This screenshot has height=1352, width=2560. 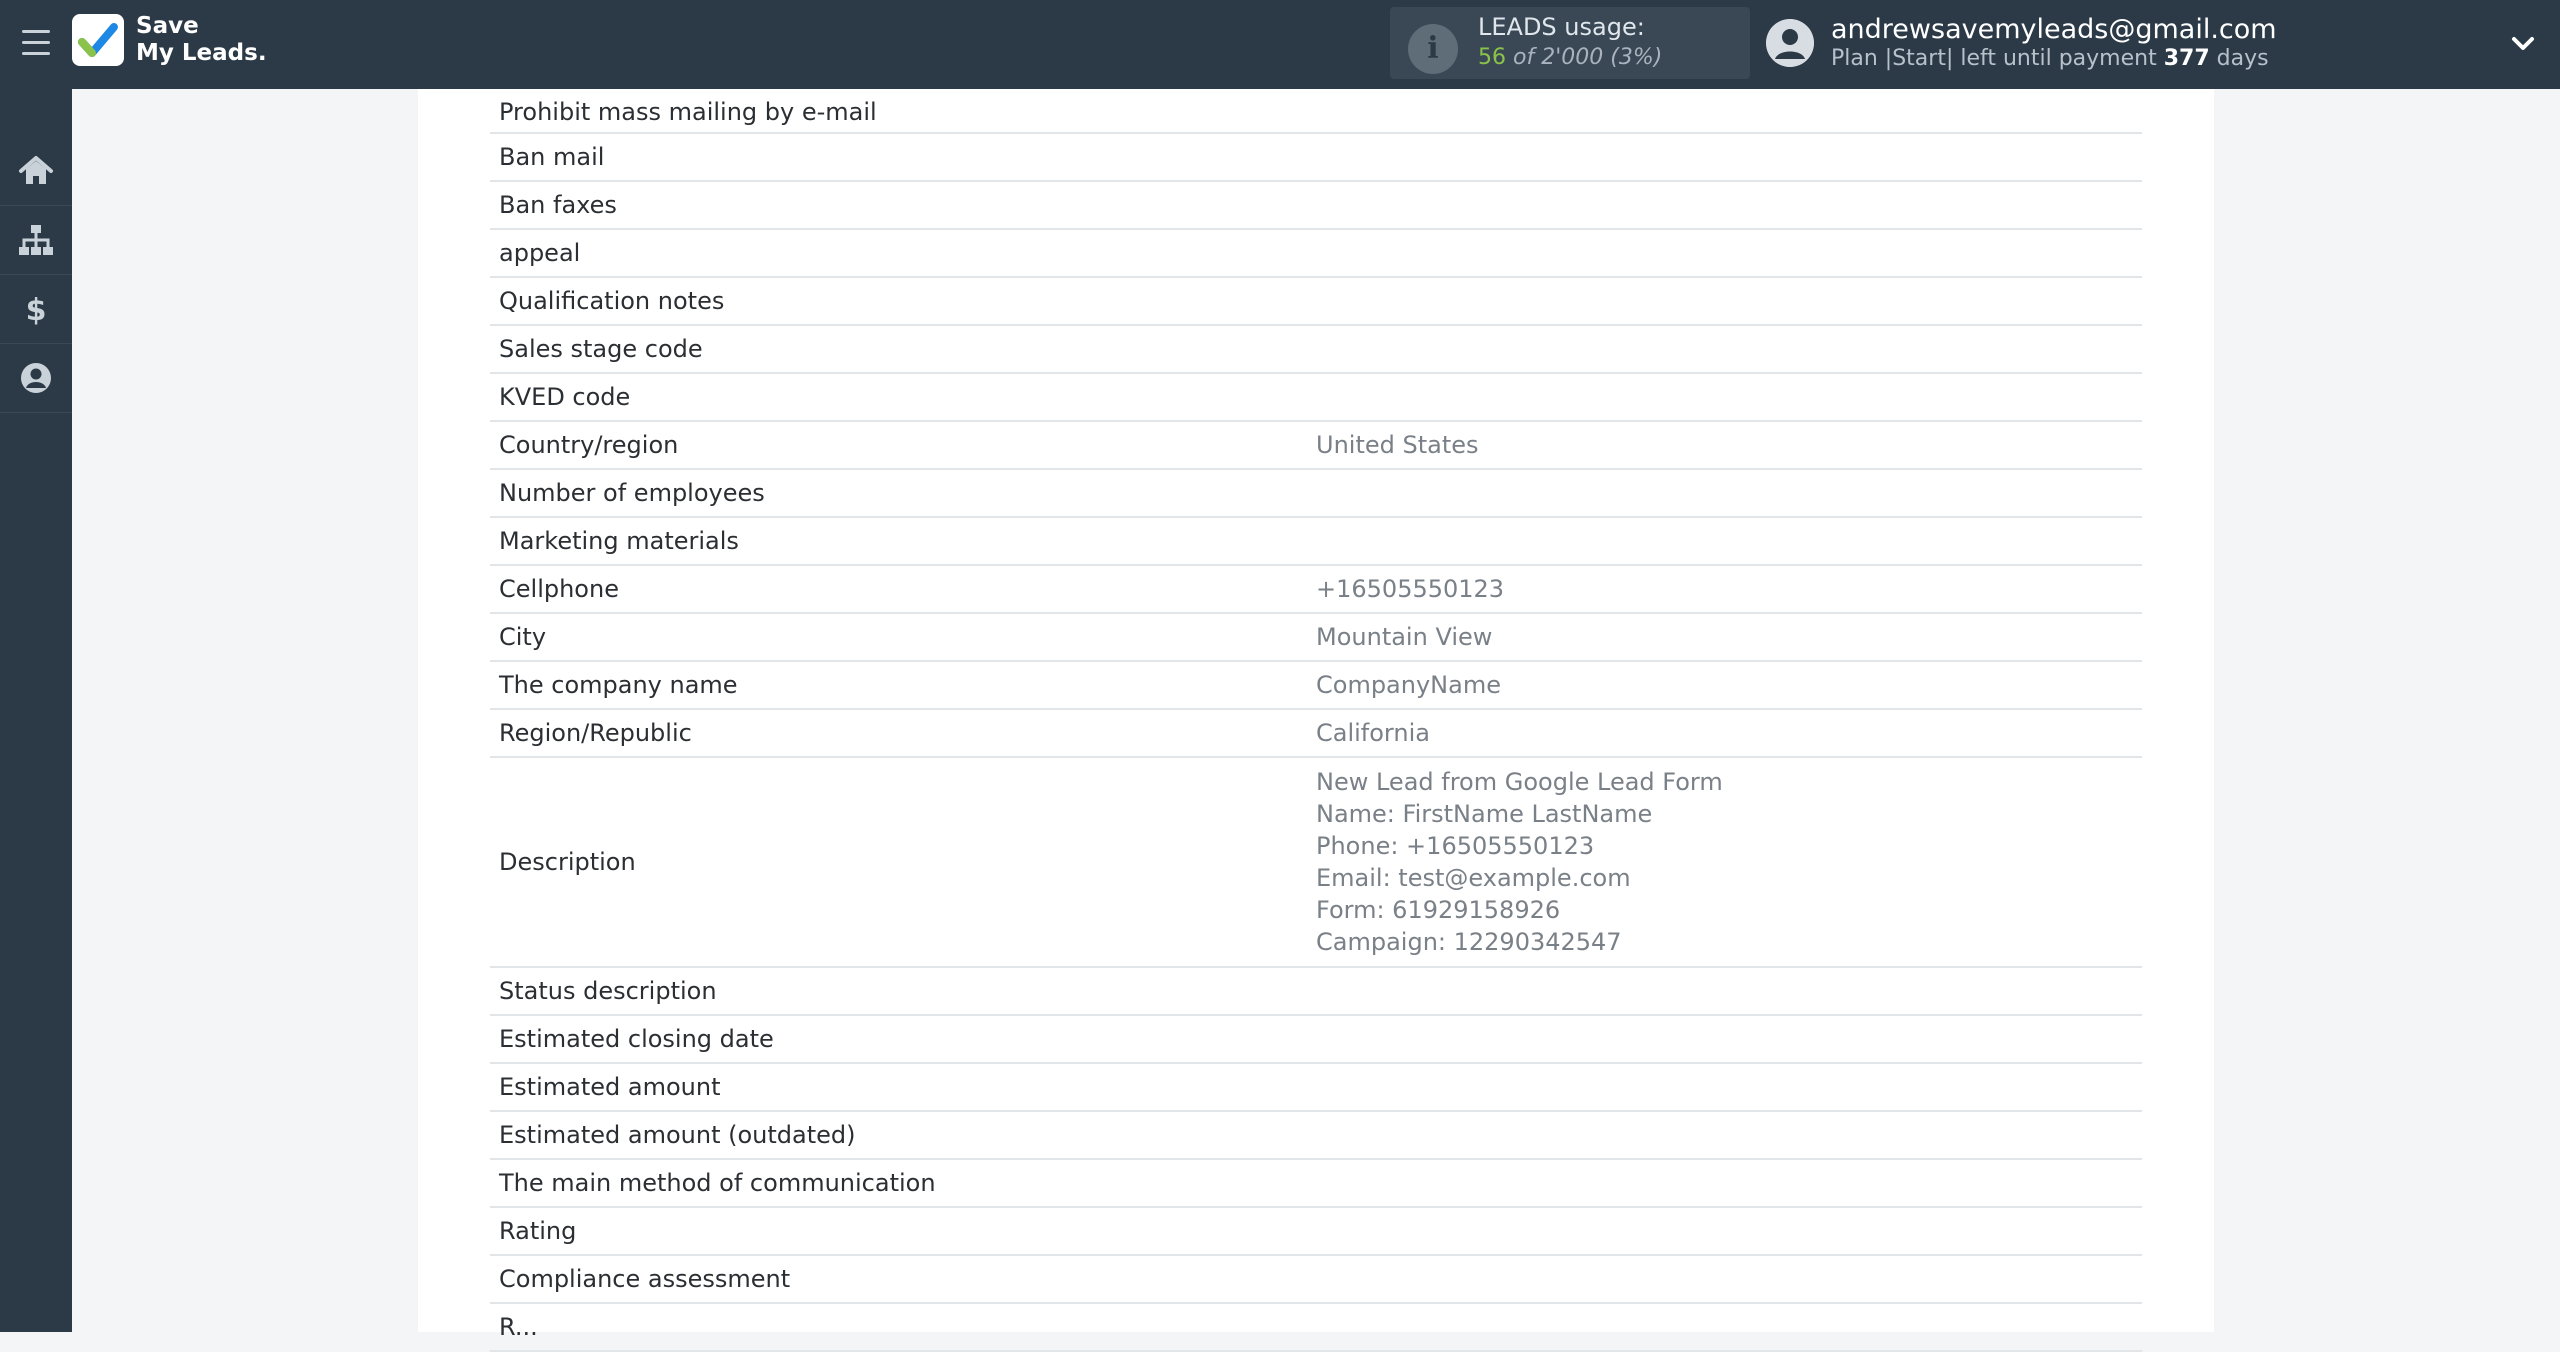 I want to click on field-row: City Mountain View, so click(x=1316, y=638).